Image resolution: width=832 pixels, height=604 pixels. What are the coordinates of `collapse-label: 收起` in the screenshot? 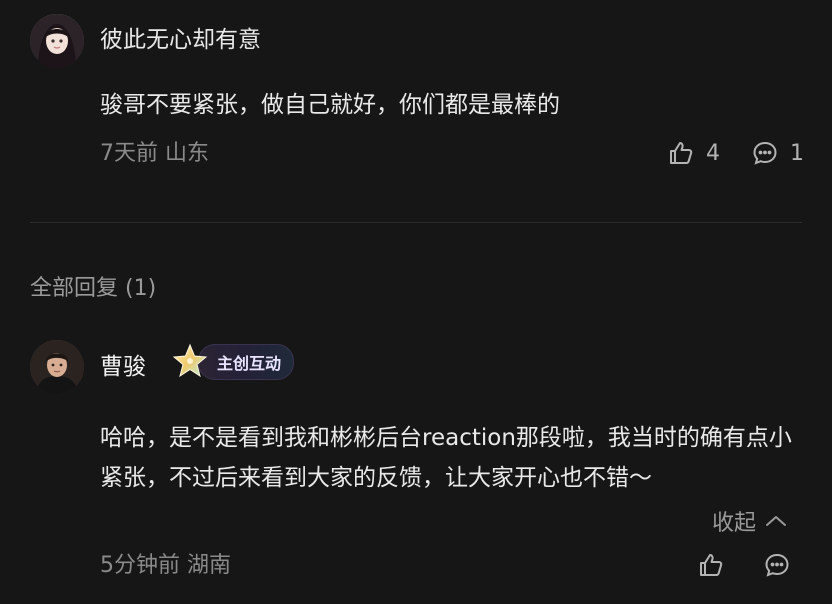 It's located at (734, 523).